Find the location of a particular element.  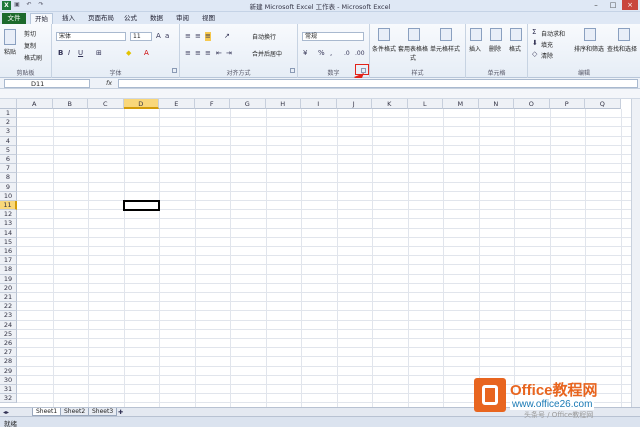

format-painter-button: 格式刷 is located at coordinates (33, 57).